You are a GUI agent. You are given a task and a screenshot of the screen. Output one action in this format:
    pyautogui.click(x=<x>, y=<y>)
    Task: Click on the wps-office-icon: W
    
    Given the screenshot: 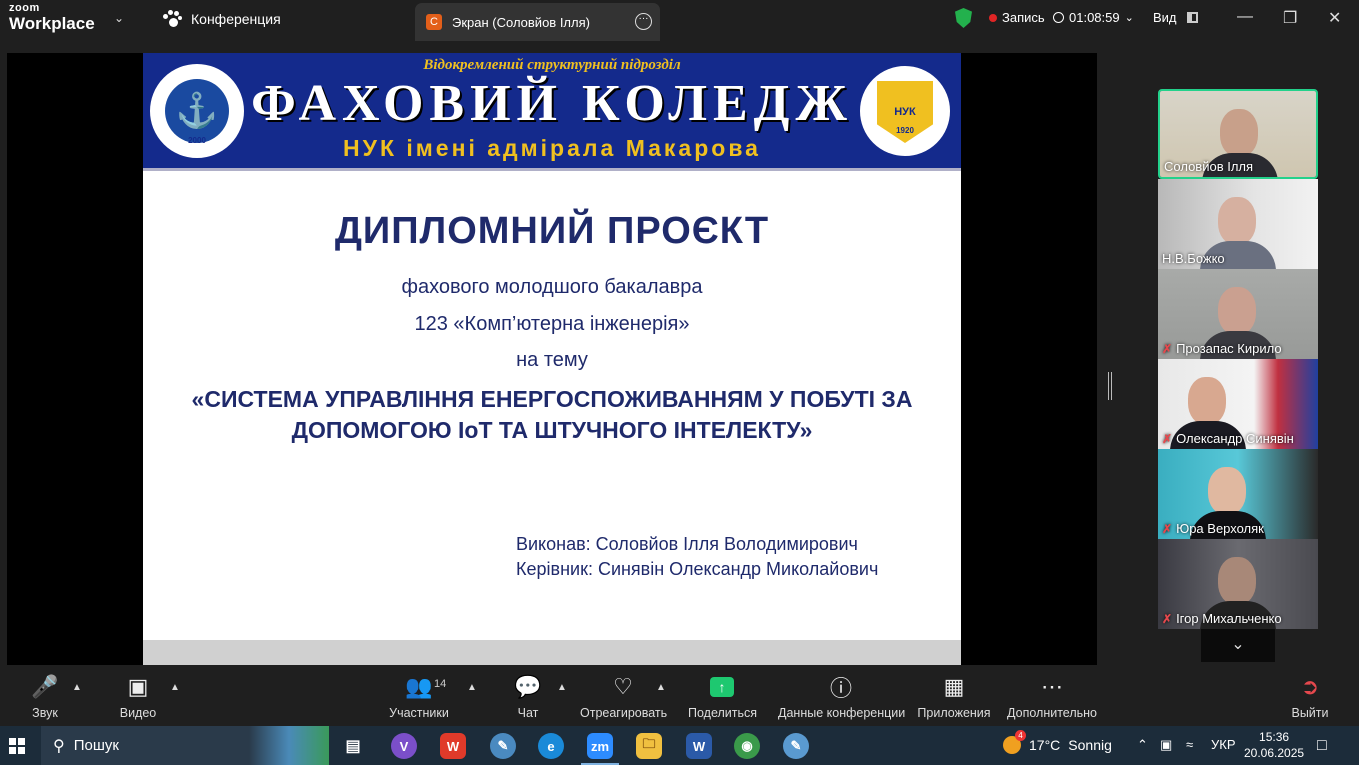 What is the action you would take?
    pyautogui.click(x=453, y=746)
    